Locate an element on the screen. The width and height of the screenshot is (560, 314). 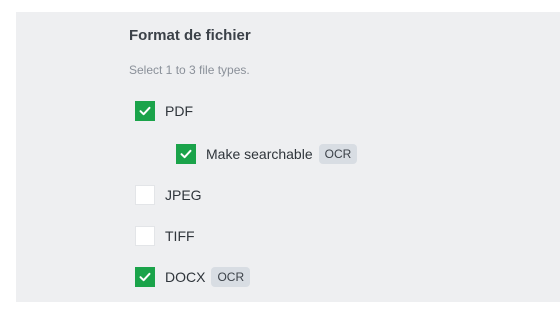
checkbox-make-searchable: Make searchable OCR is located at coordinates (267, 154).